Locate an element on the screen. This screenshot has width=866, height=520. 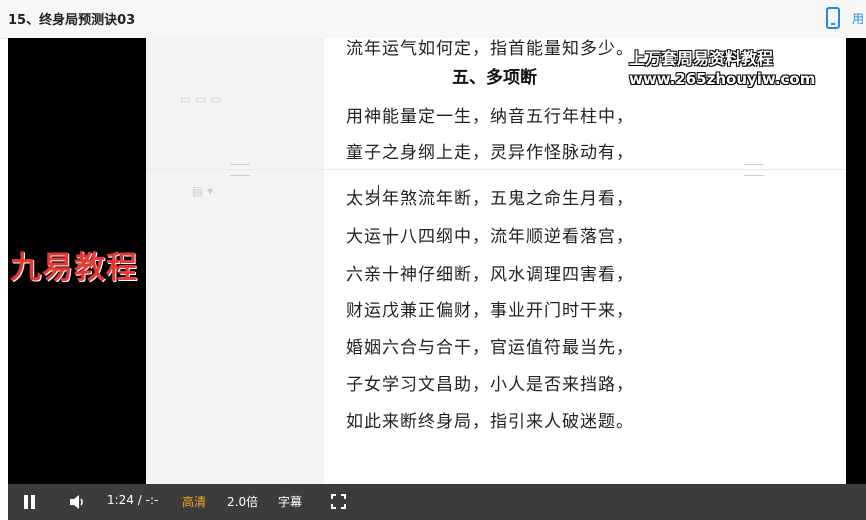
verse-line: 婚姻六合与合干，官运值符最当先， is located at coordinates (490, 348).